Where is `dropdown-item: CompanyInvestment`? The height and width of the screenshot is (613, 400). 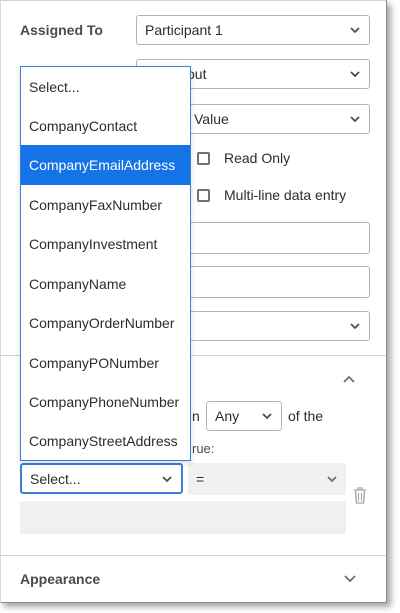 dropdown-item: CompanyInvestment is located at coordinates (105, 244).